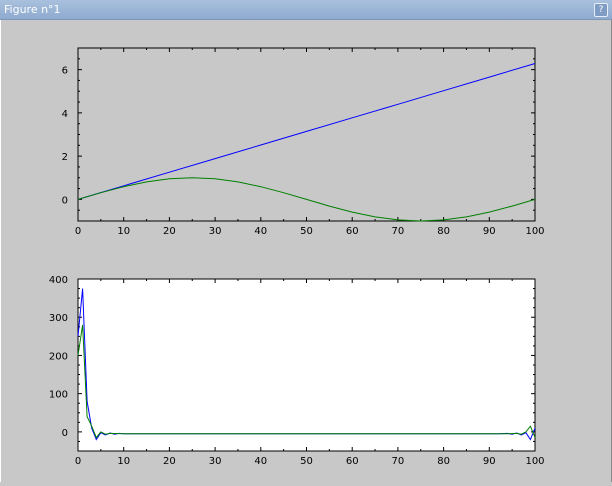  I want to click on plot1-x-tick-label: 20, so click(169, 231).